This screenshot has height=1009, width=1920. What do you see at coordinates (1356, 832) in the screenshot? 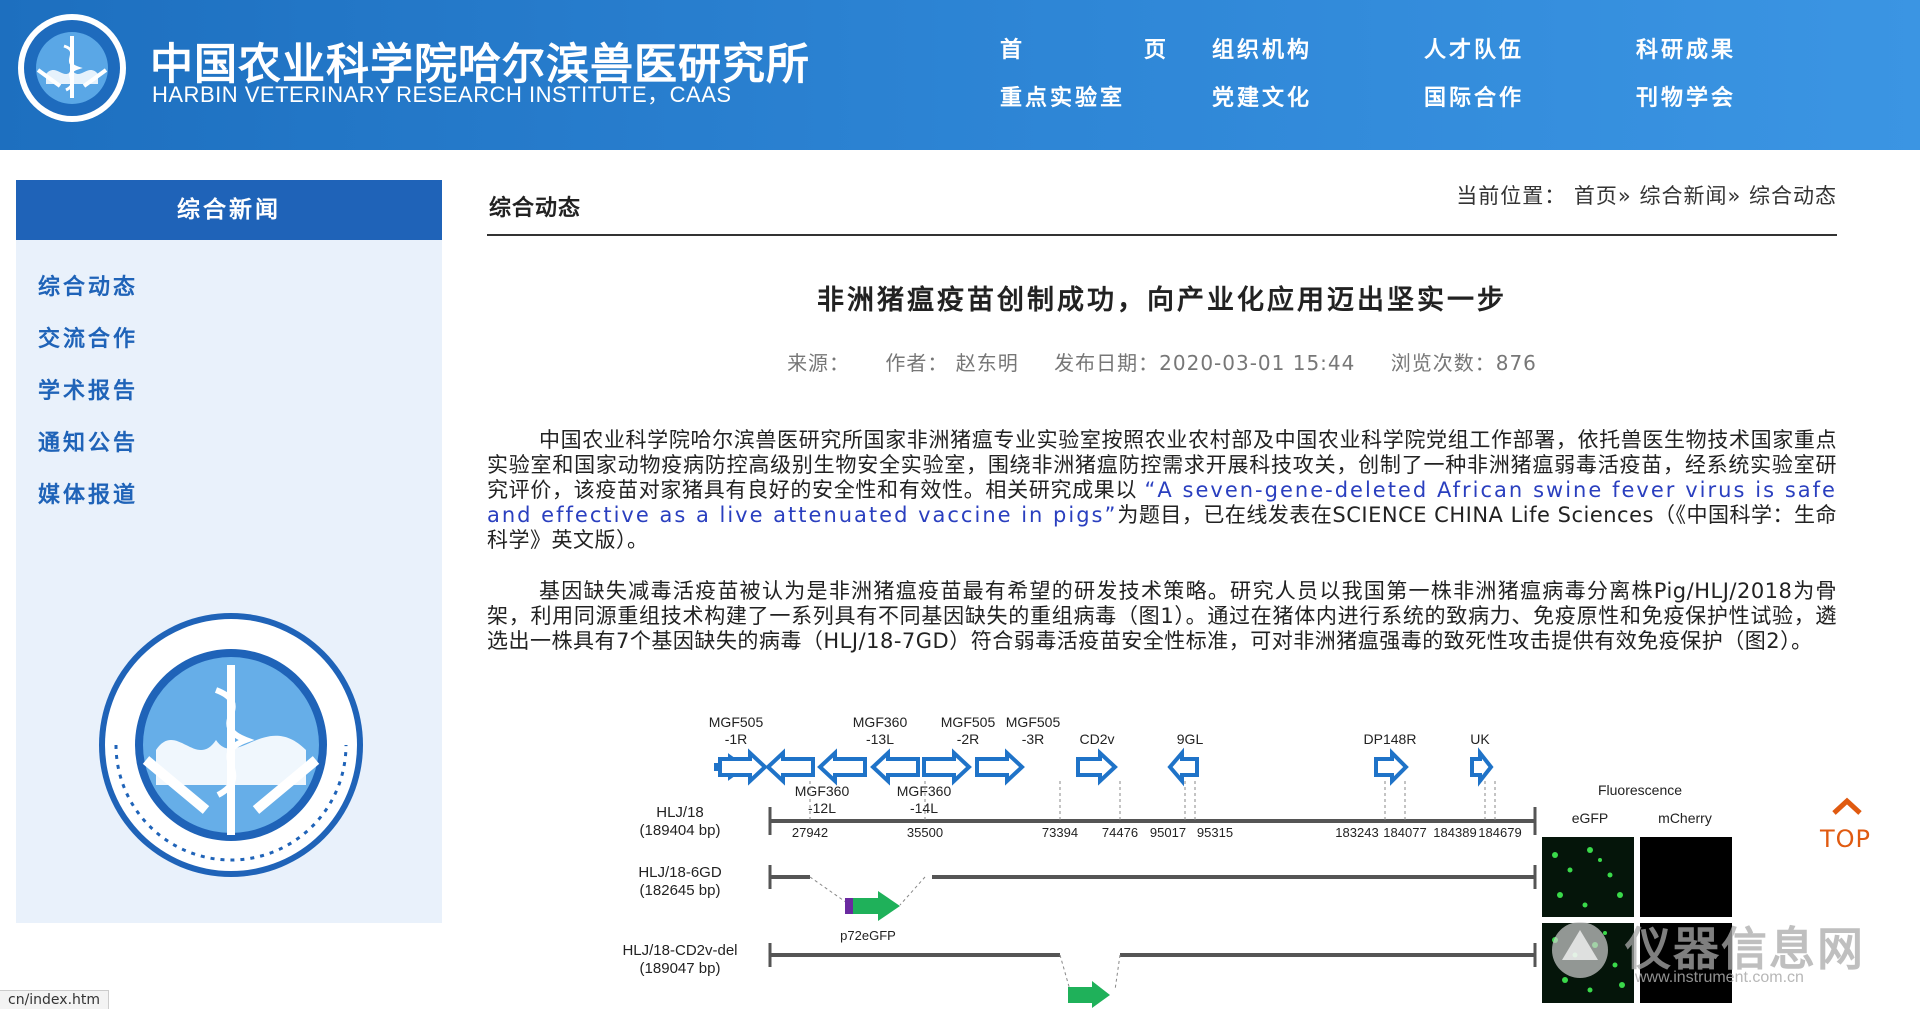
I see `position-label: 183243` at bounding box center [1356, 832].